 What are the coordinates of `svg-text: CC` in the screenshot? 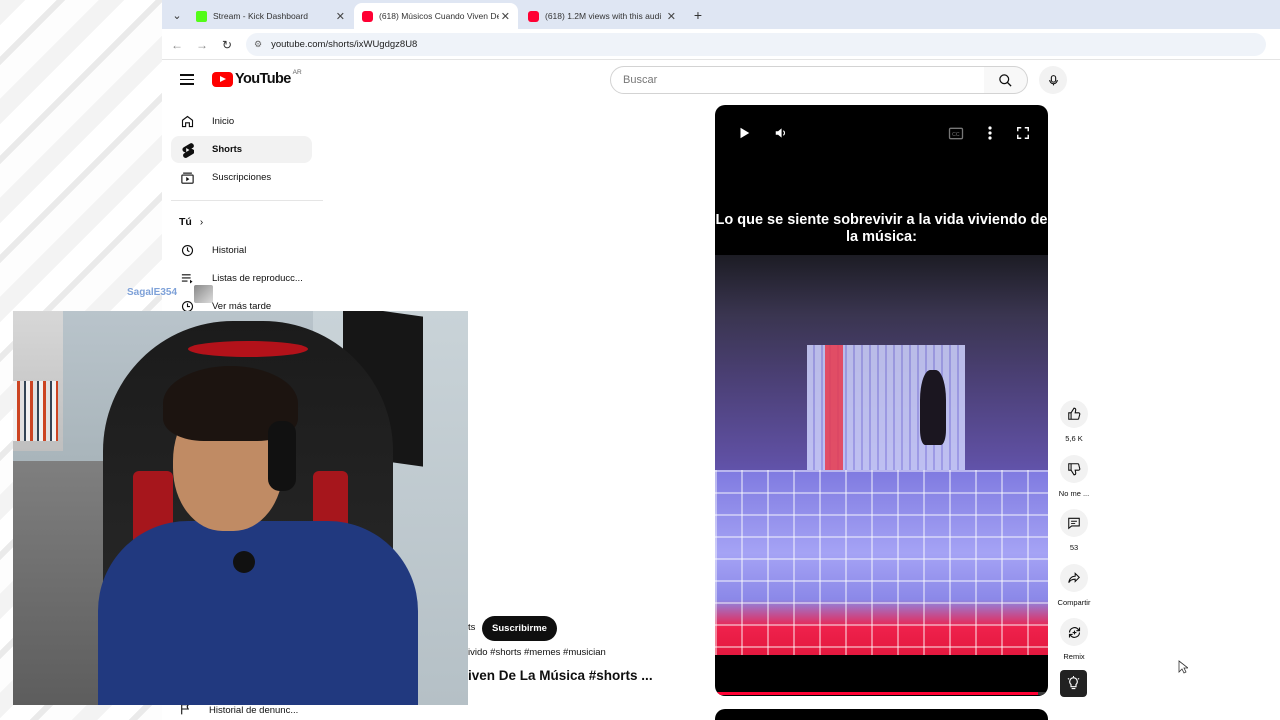 It's located at (956, 135).